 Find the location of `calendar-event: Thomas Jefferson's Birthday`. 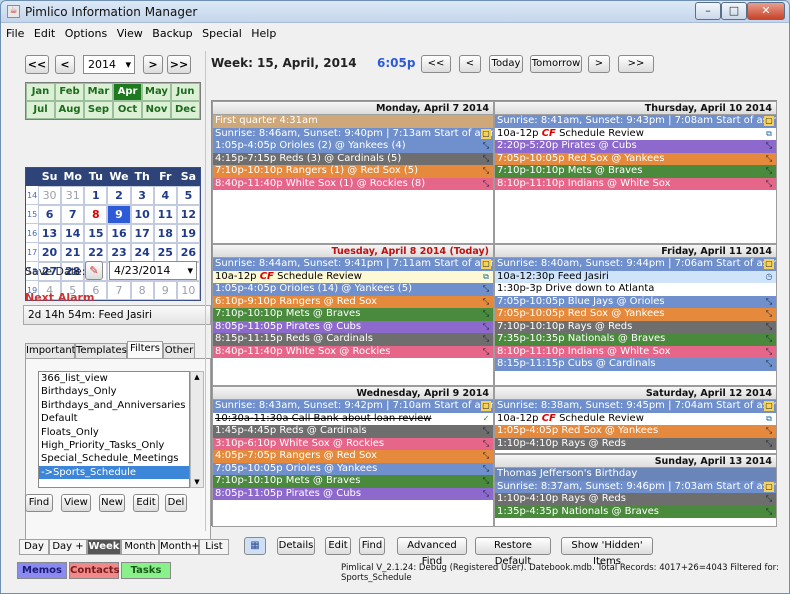

calendar-event: Thomas Jefferson's Birthday is located at coordinates (635, 474).